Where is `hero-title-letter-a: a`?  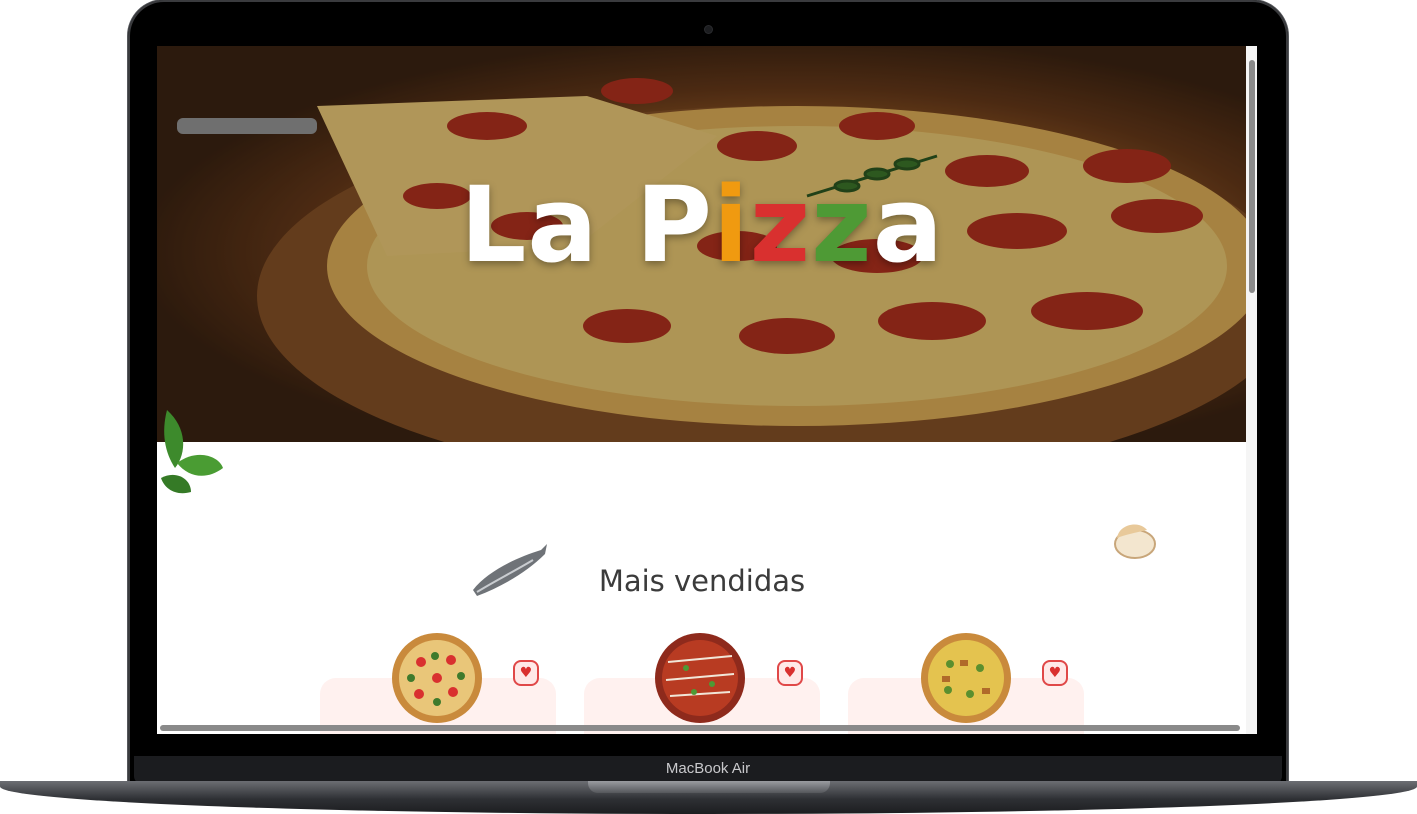 hero-title-letter-a: a is located at coordinates (908, 225).